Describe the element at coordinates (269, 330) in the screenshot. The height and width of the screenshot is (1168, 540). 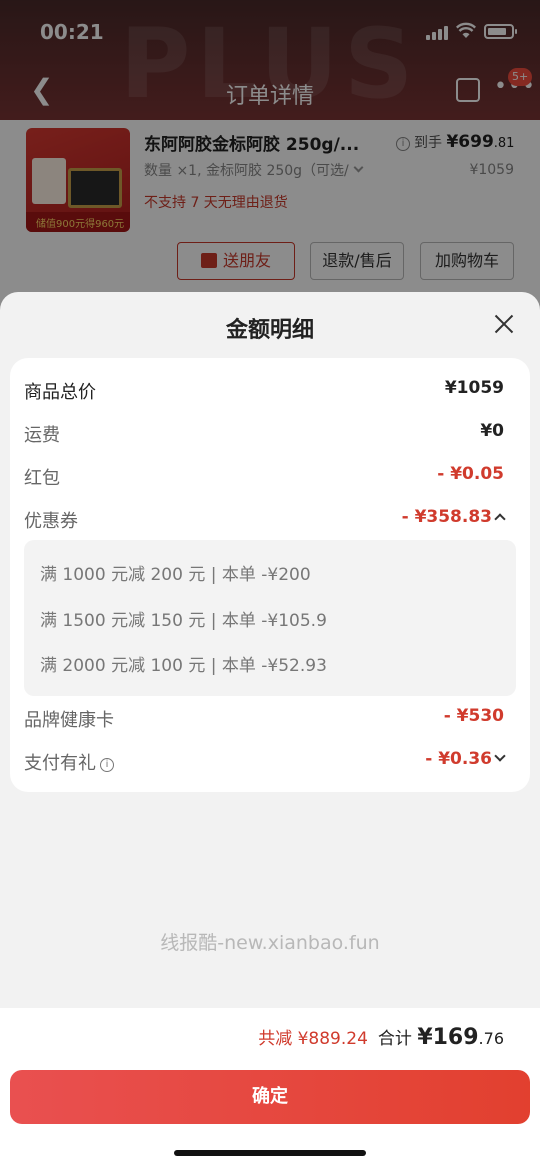
I see `sheet-title: 金额明细` at that location.